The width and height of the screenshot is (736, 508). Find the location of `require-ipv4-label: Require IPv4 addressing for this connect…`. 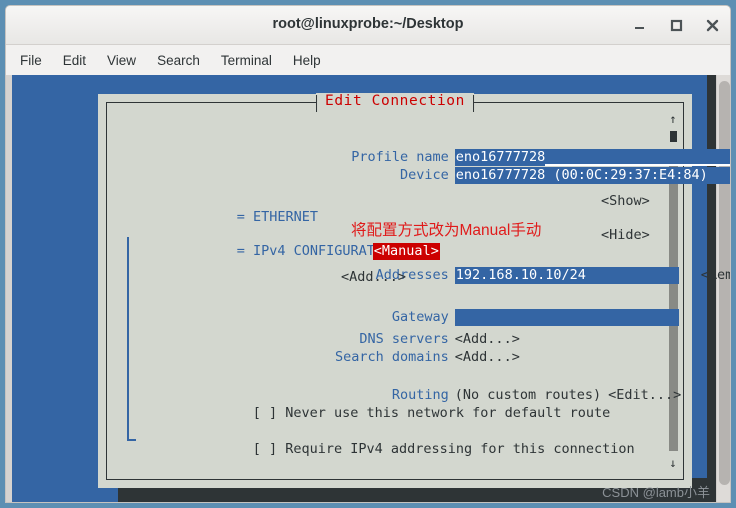

require-ipv4-label: Require IPv4 addressing for this connect… is located at coordinates (460, 449).